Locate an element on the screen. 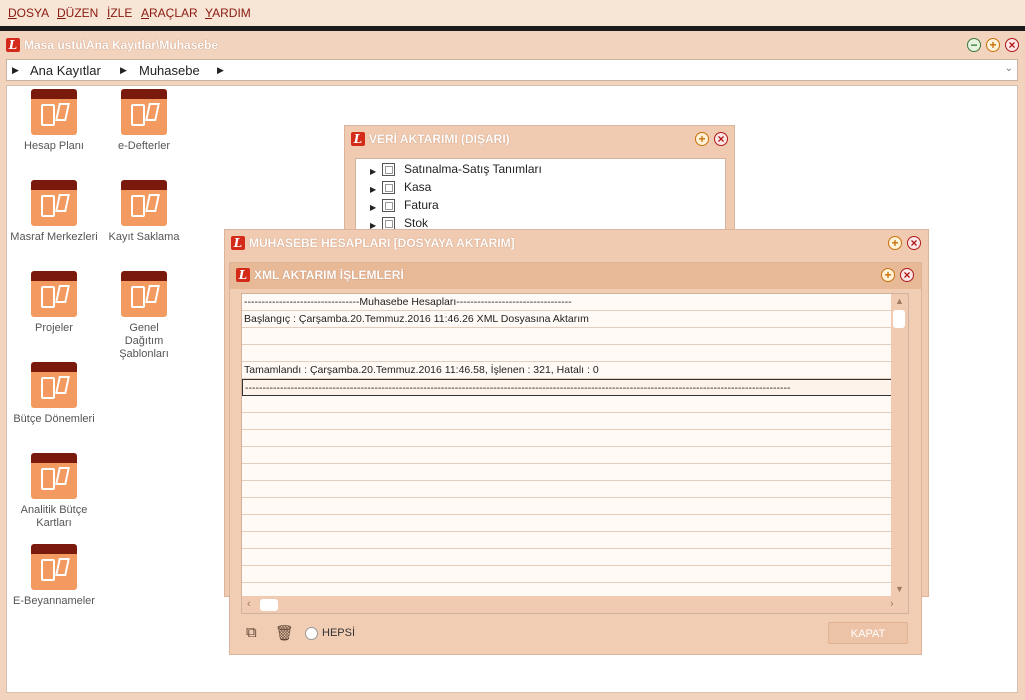 This screenshot has width=1025, height=700. menu-araclar: ARAÇLAR is located at coordinates (169, 13).